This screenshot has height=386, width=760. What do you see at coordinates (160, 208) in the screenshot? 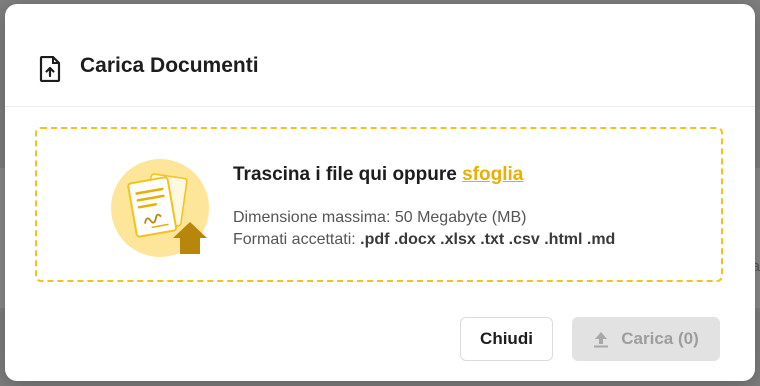
I see `document-upload-illustration` at bounding box center [160, 208].